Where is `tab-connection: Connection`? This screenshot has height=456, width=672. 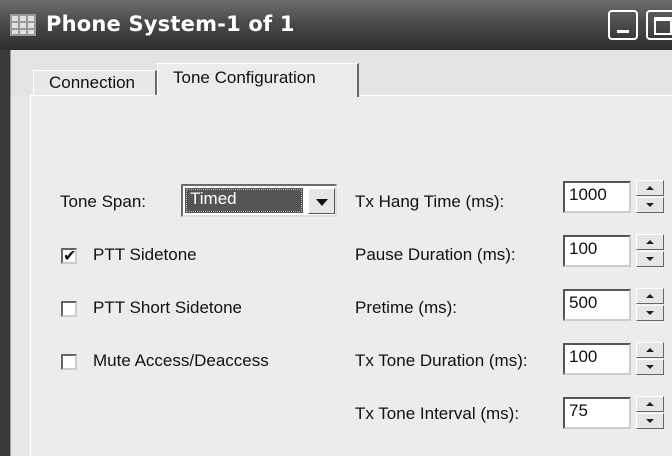 tab-connection: Connection is located at coordinates (95, 83).